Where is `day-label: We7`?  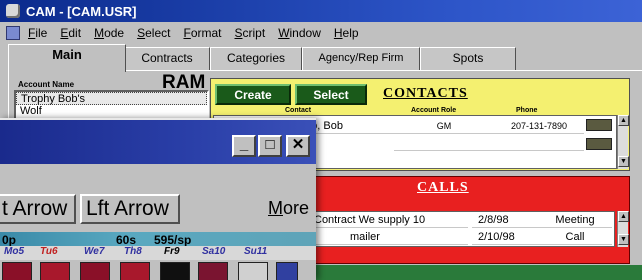 day-label: We7 is located at coordinates (94, 251).